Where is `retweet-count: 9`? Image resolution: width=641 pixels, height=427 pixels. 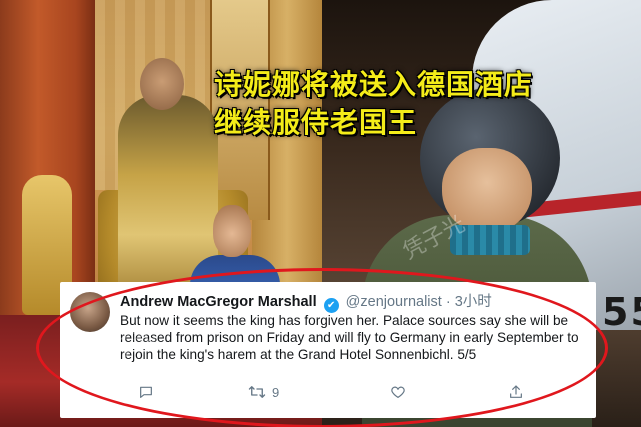
retweet-count: 9 is located at coordinates (276, 392).